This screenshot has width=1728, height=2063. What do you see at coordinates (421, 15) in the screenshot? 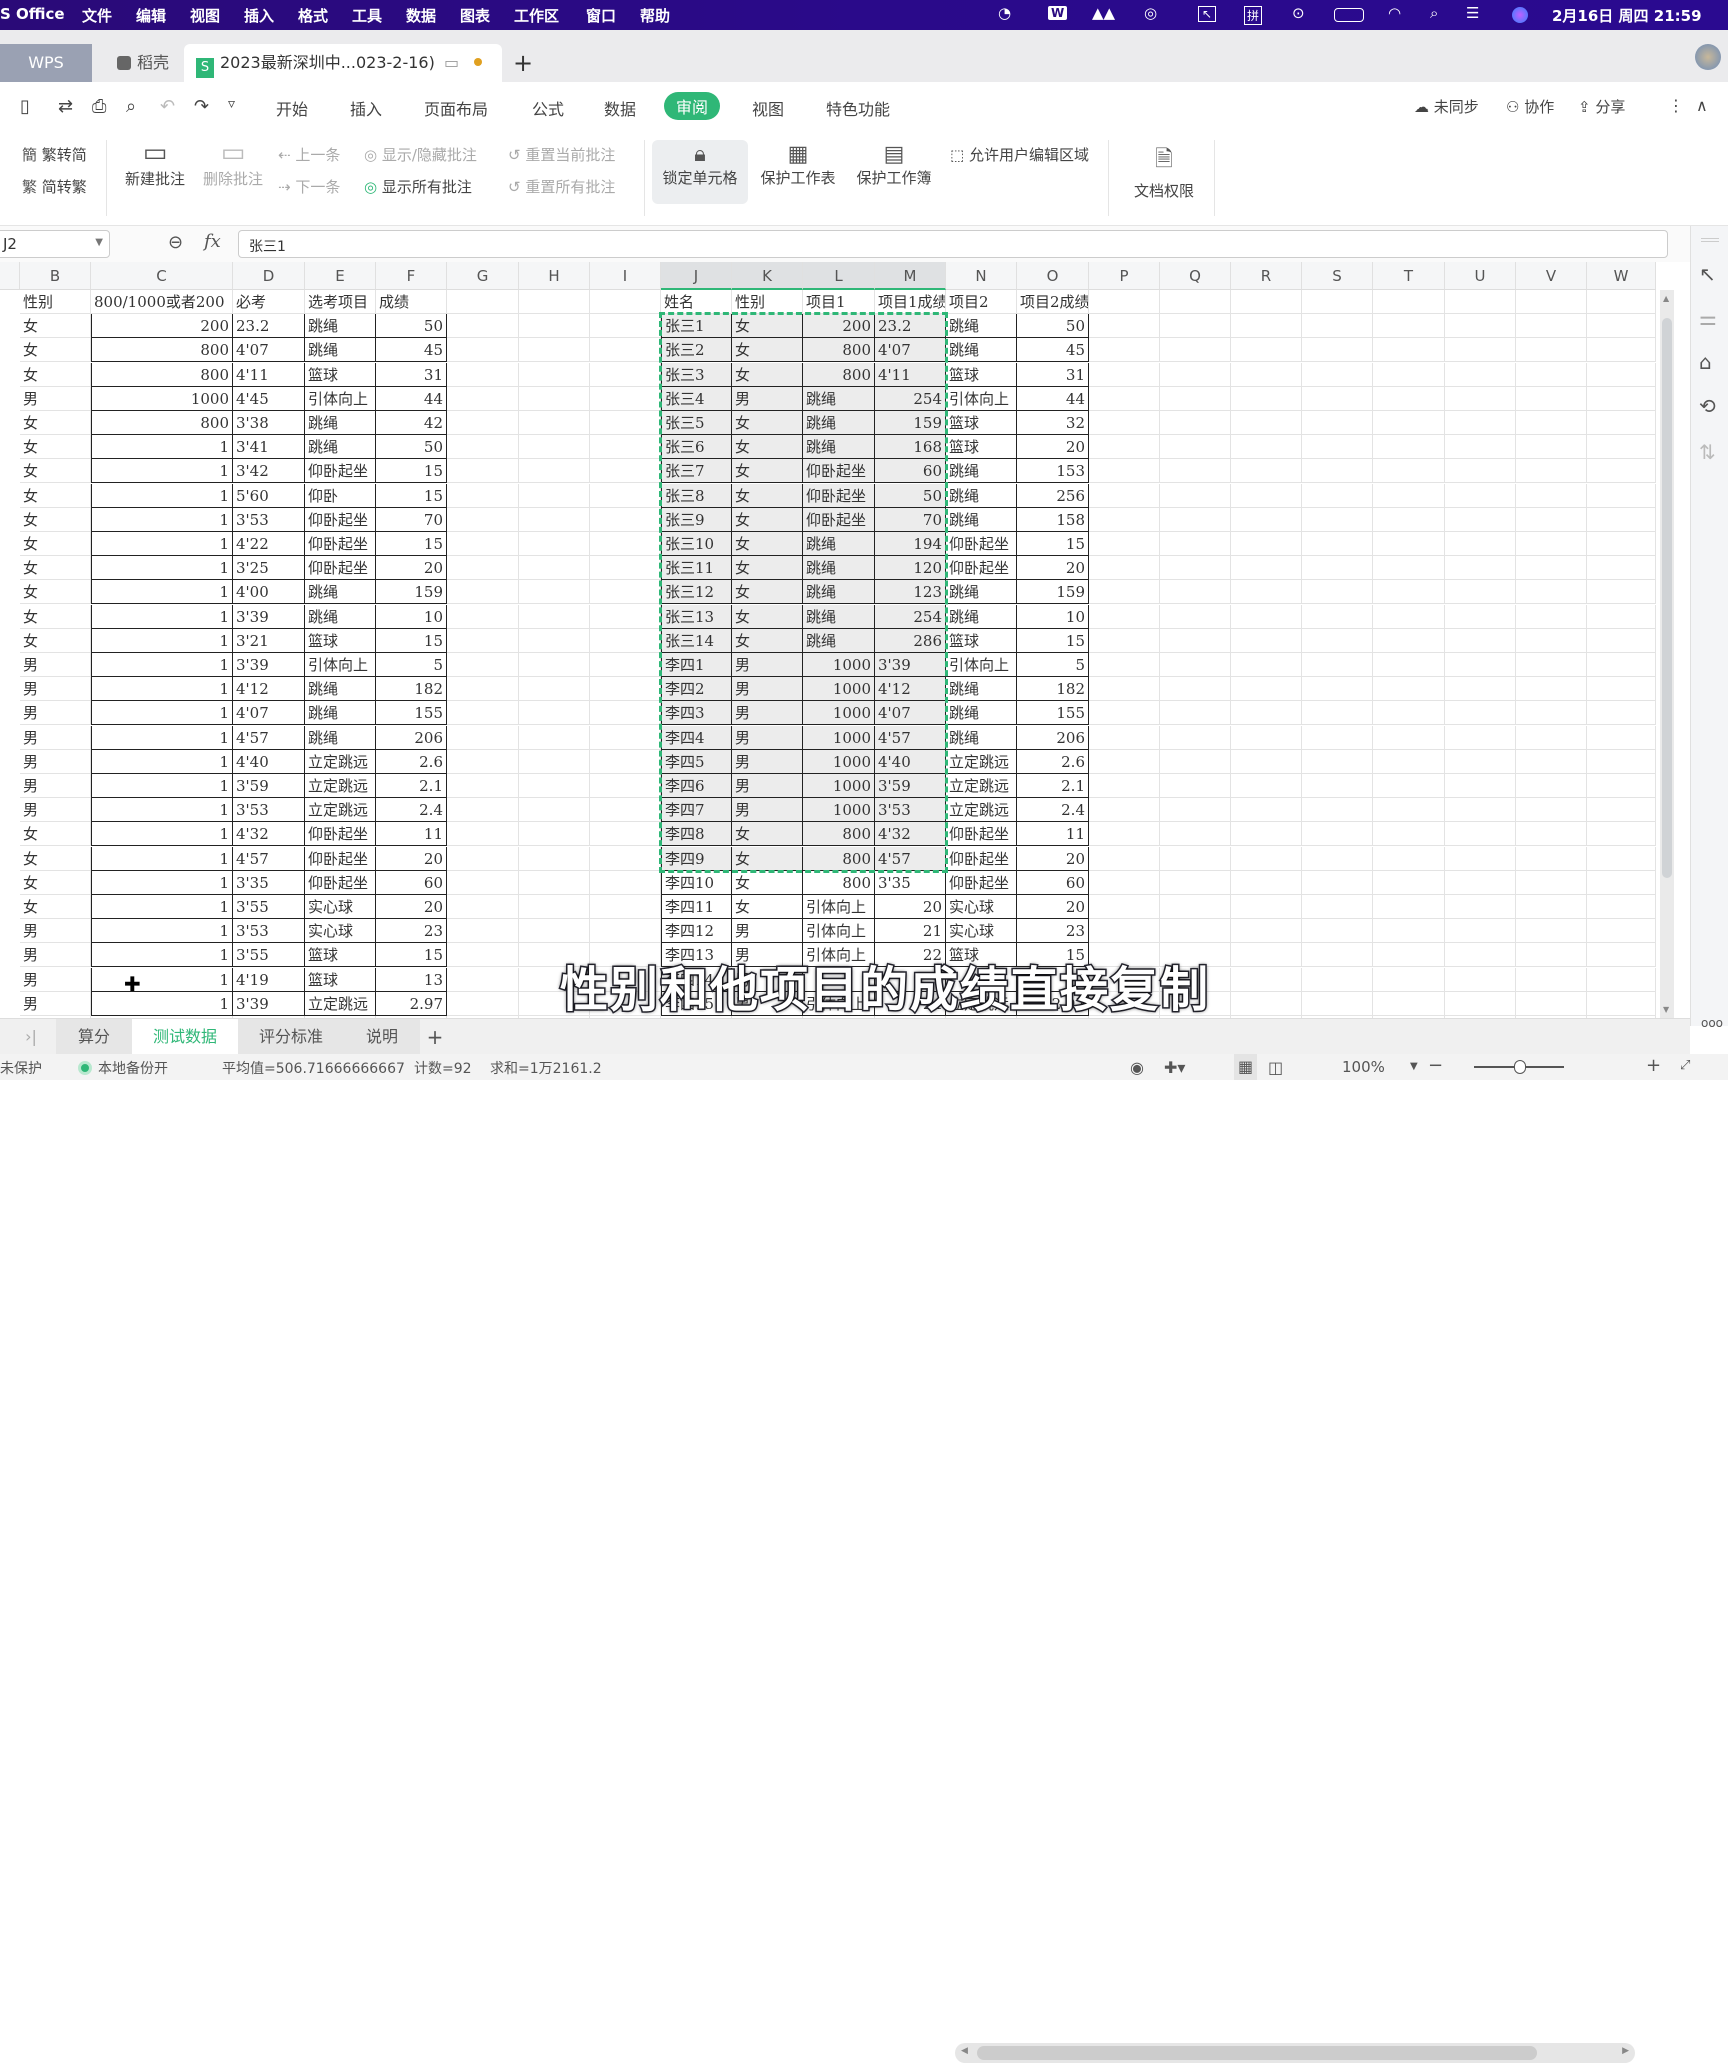
I see `menu-data: 数据` at bounding box center [421, 15].